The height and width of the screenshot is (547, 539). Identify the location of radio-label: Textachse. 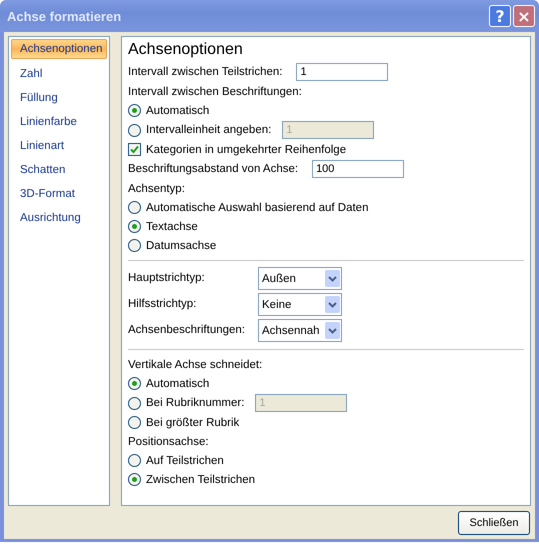
(172, 226).